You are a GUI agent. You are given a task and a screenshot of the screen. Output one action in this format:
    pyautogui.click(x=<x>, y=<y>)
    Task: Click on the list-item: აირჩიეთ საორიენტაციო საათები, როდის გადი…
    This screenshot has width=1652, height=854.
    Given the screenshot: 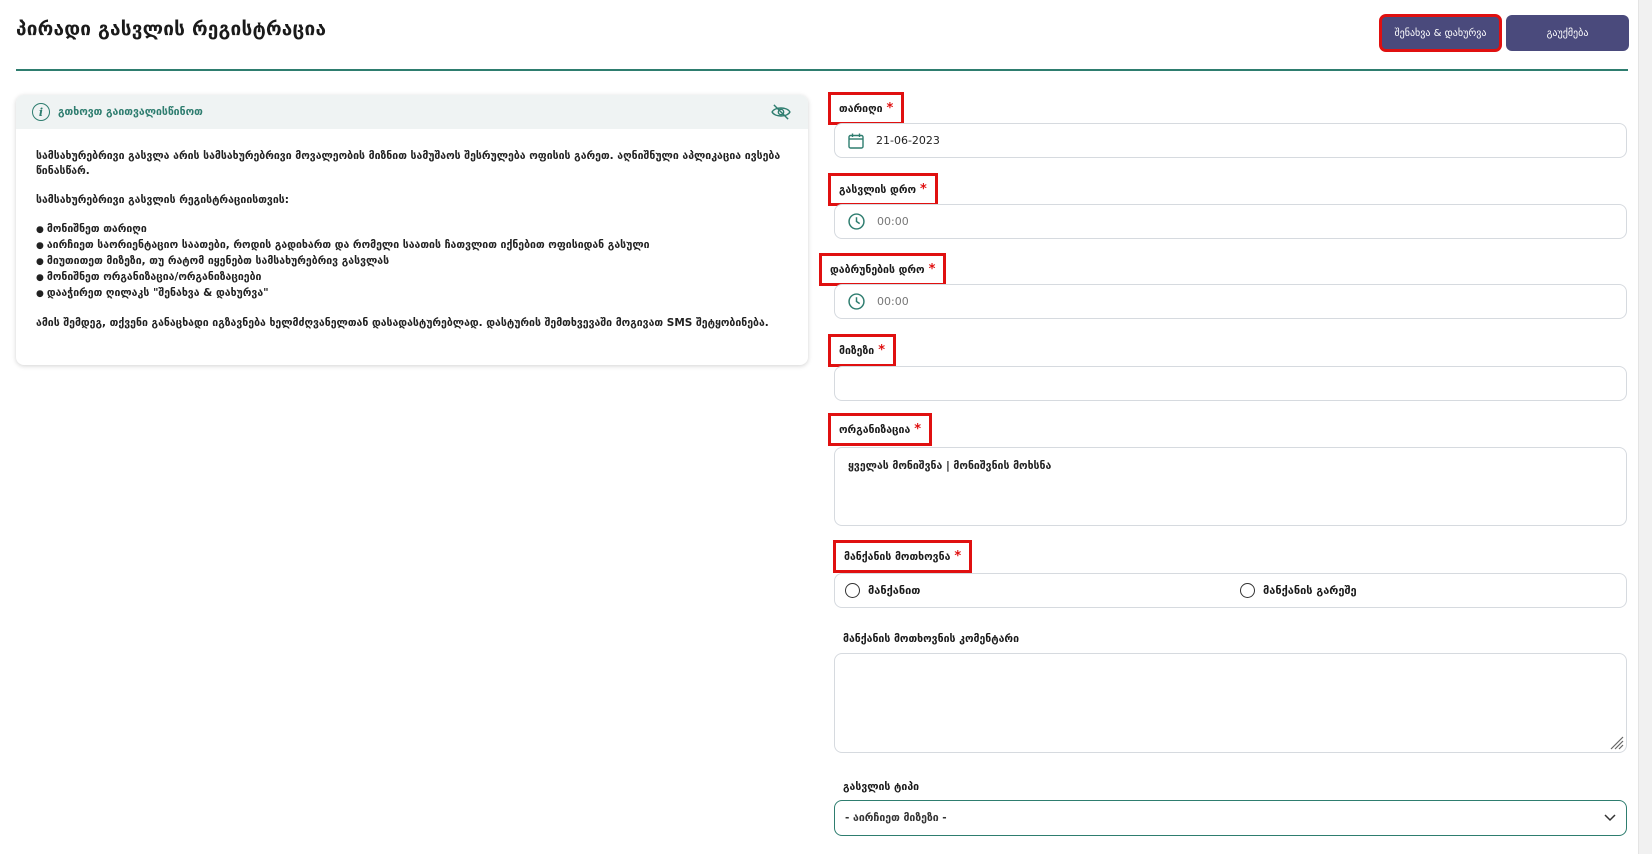 What is the action you would take?
    pyautogui.click(x=412, y=246)
    